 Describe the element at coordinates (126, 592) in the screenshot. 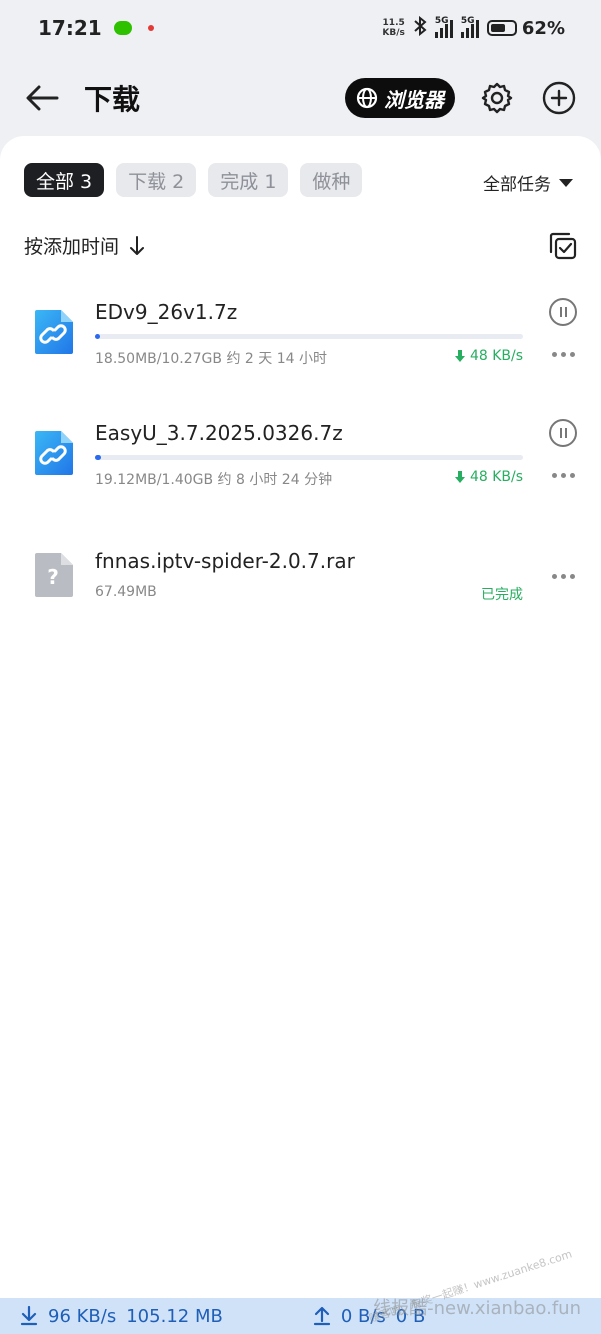

I see `file-size: 67.49MB` at that location.